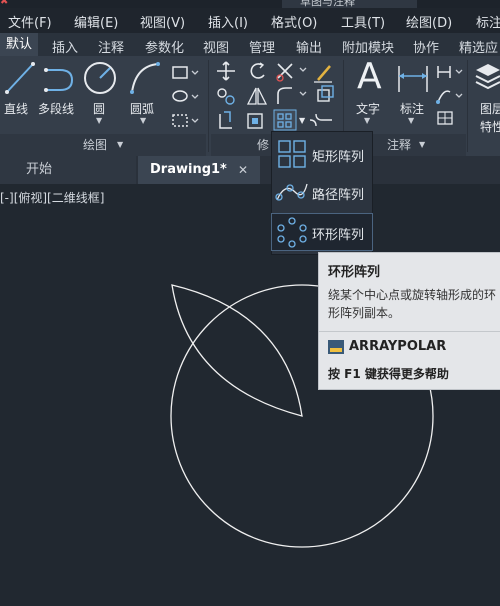  Describe the element at coordinates (354, 272) in the screenshot. I see `tooltip-title: 环形阵列` at that location.